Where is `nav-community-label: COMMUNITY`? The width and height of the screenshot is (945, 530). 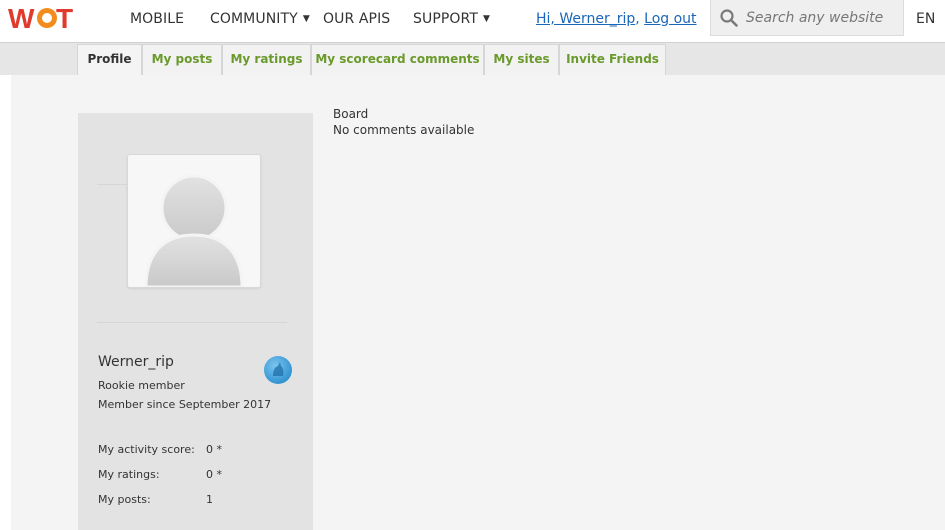 nav-community-label: COMMUNITY is located at coordinates (254, 19).